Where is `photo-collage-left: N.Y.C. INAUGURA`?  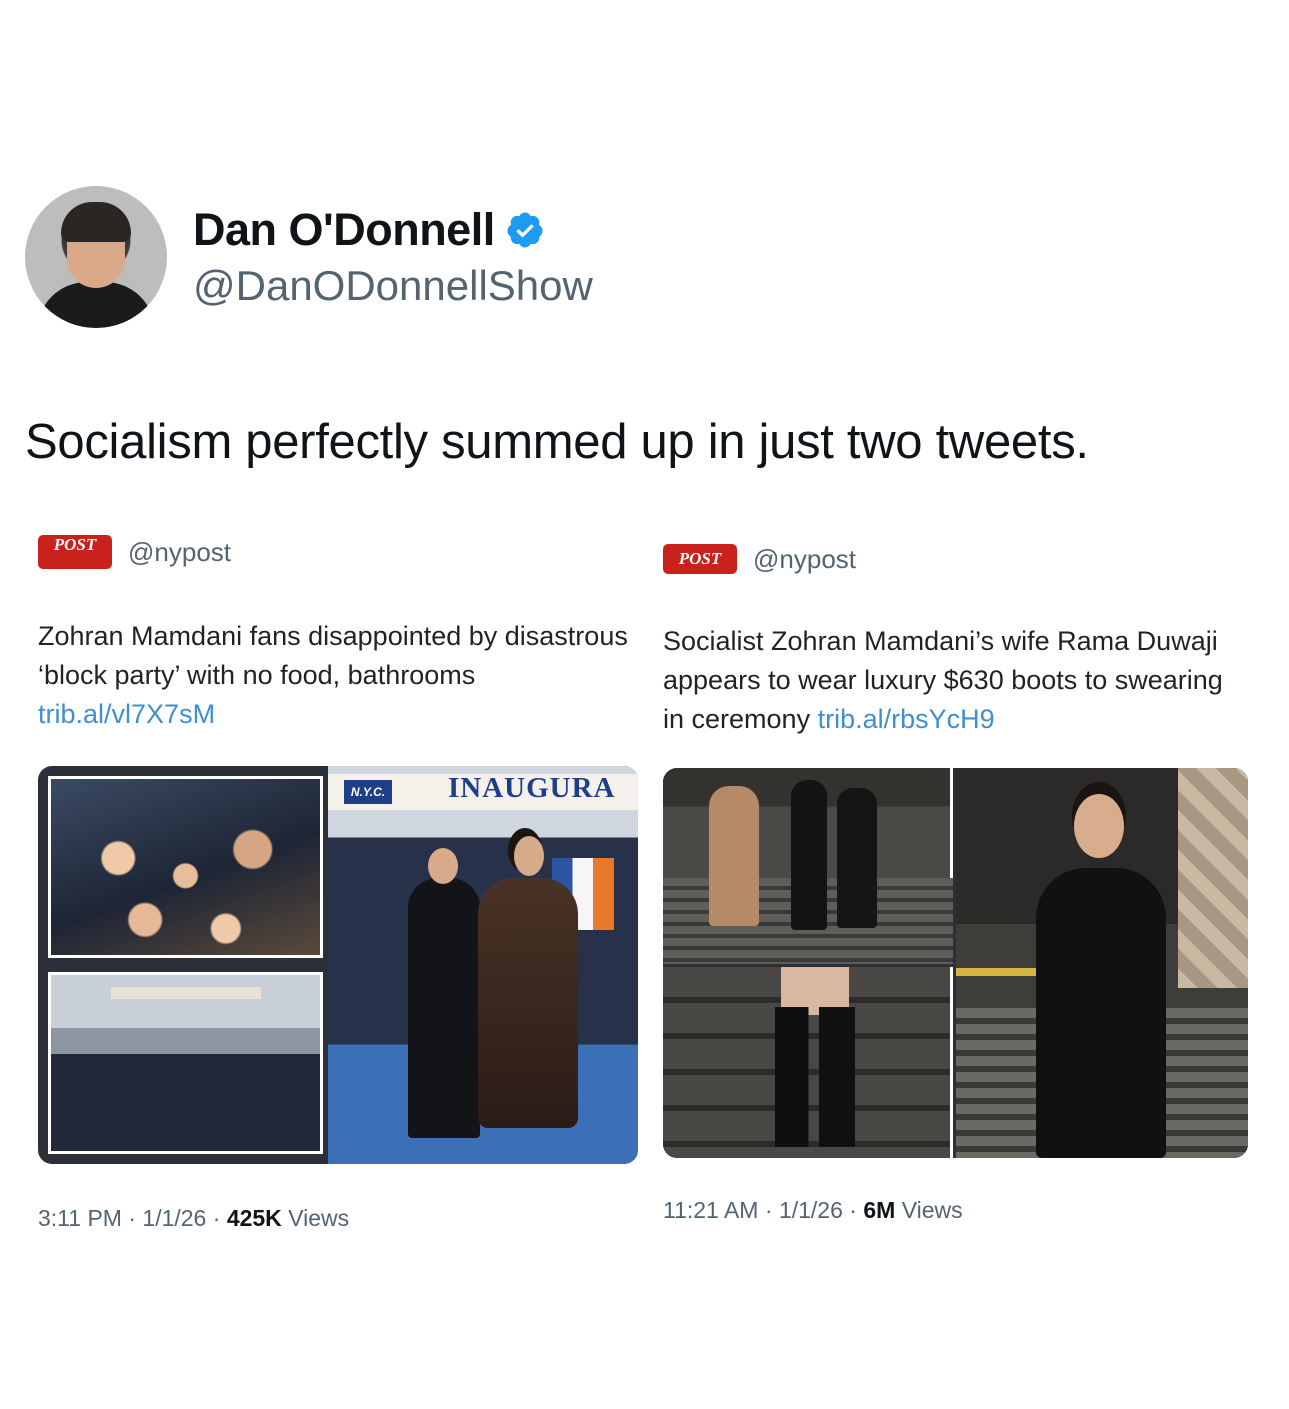
photo-collage-left: N.Y.C. INAUGURA is located at coordinates (338, 965).